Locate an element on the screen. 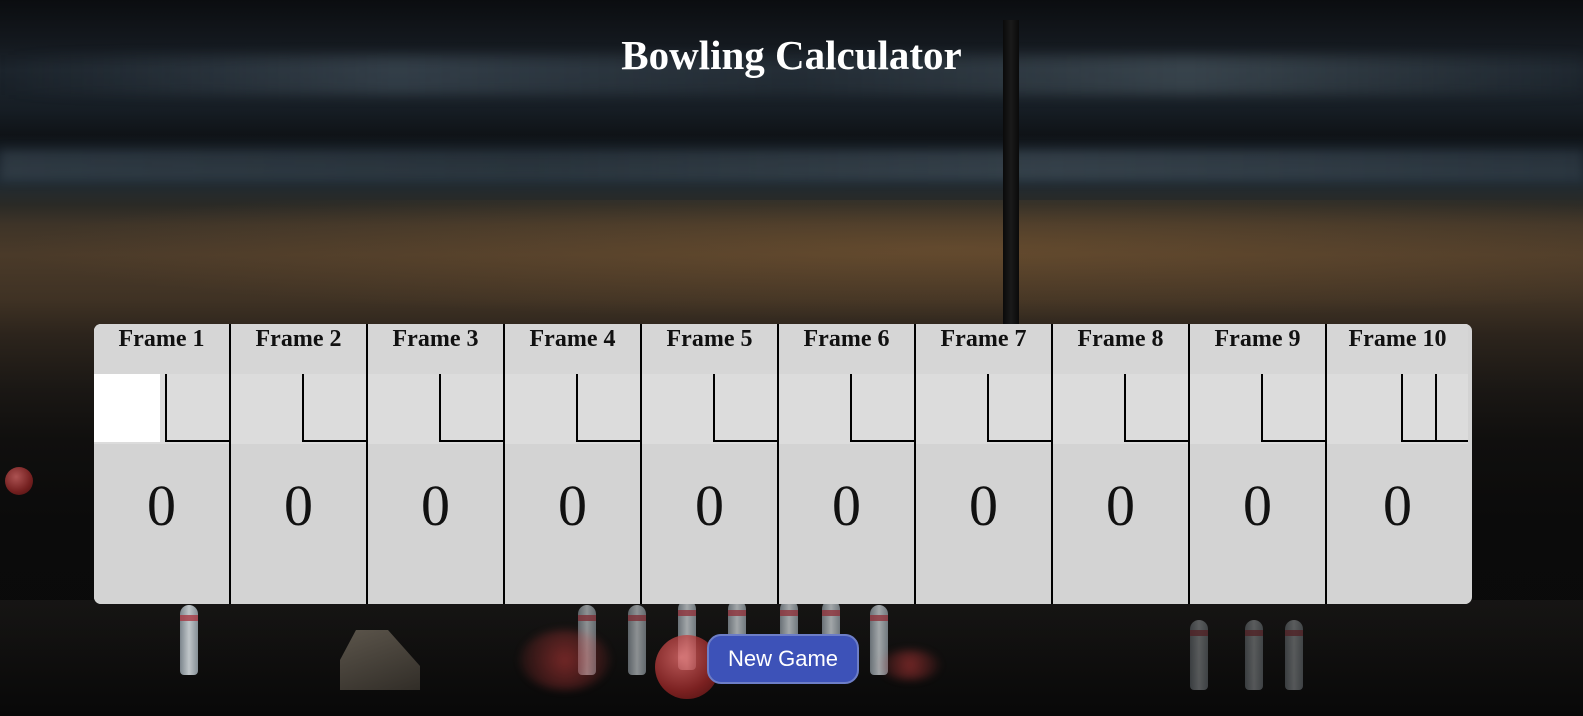  frame-label: Frame 4 is located at coordinates (572, 349).